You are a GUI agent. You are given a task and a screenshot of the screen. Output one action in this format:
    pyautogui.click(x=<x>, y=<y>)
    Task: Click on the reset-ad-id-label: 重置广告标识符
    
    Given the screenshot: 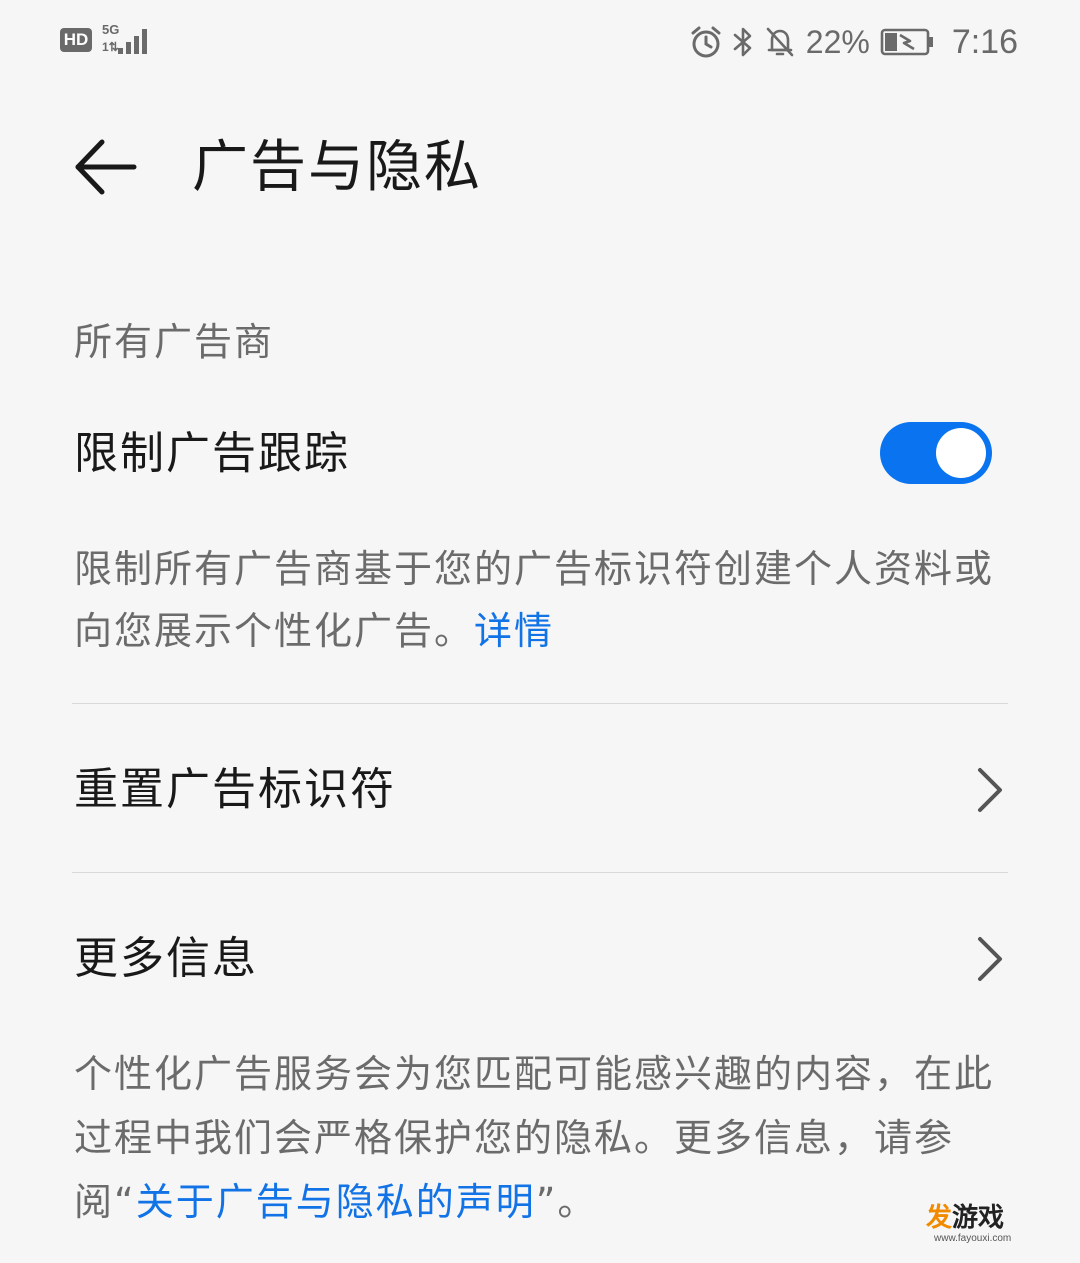 What is the action you would take?
    pyautogui.click(x=235, y=789)
    